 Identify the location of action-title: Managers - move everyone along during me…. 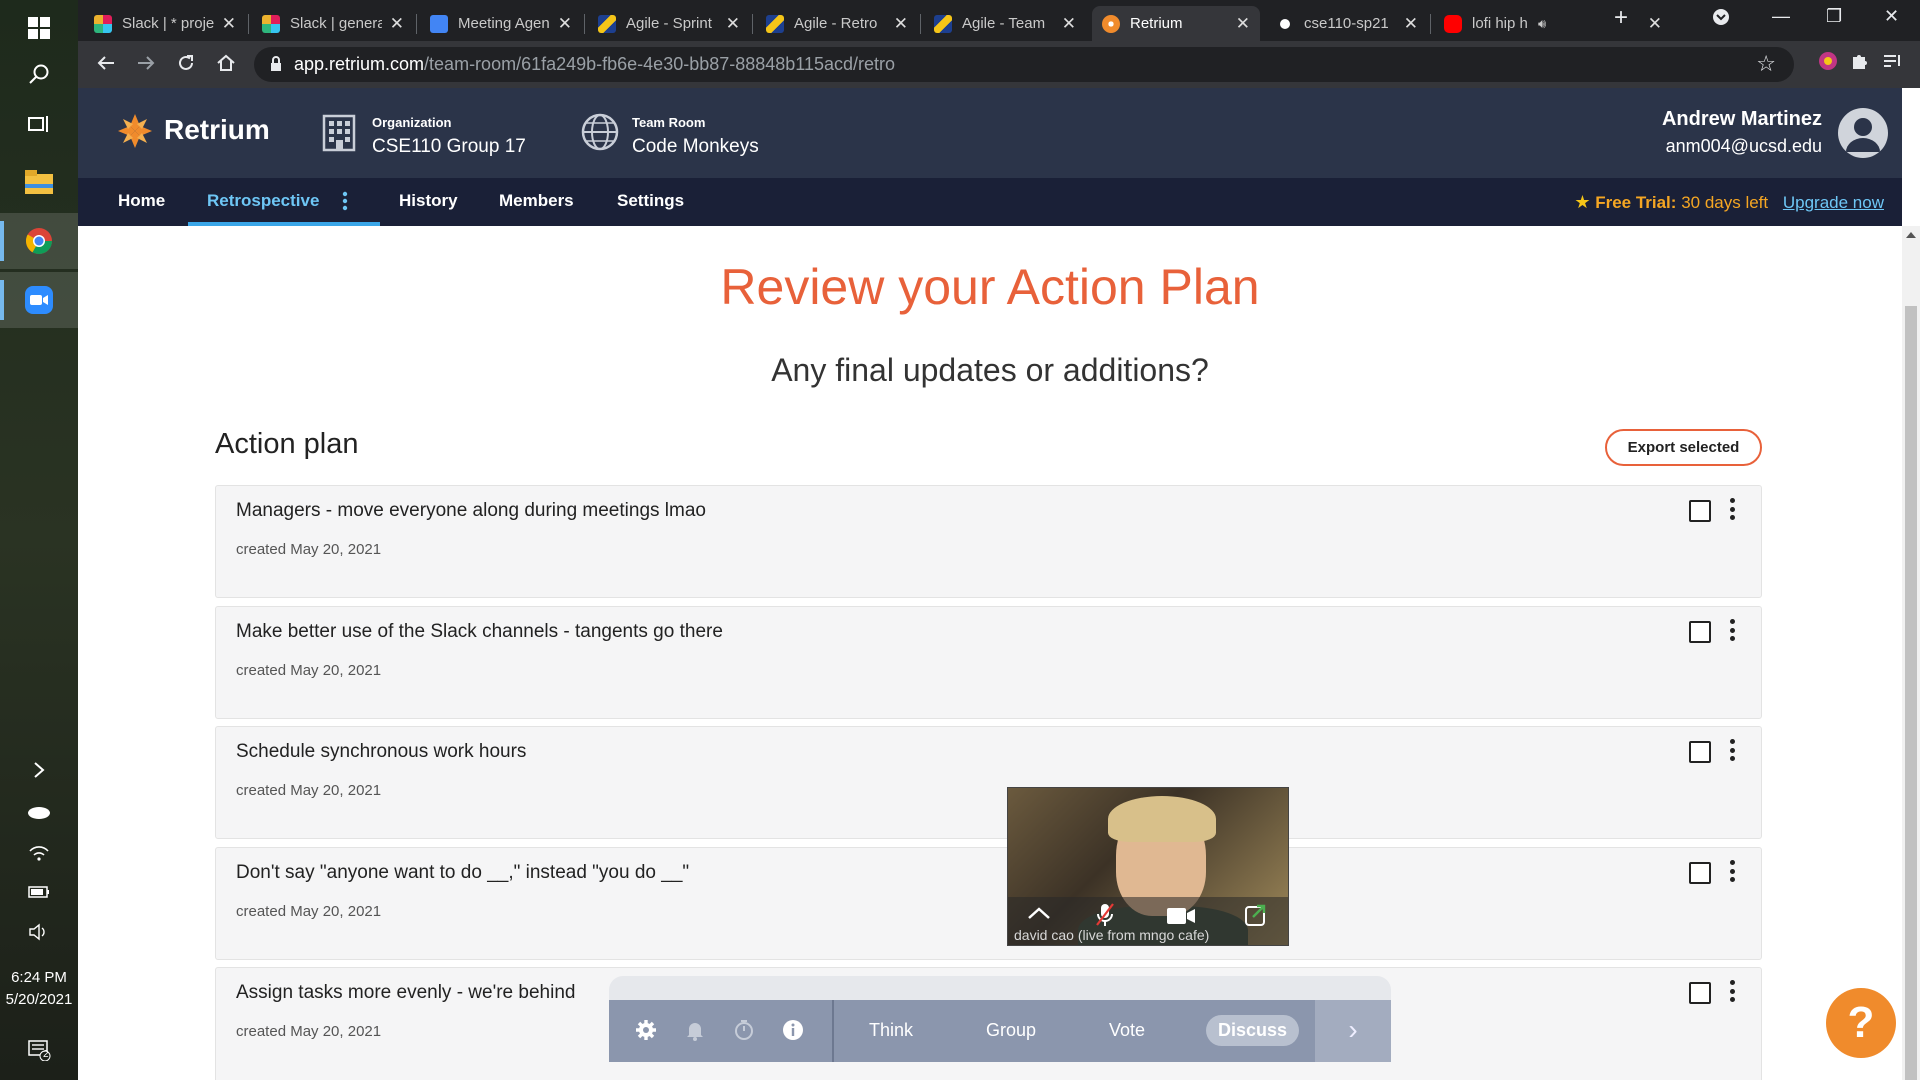
(471, 511).